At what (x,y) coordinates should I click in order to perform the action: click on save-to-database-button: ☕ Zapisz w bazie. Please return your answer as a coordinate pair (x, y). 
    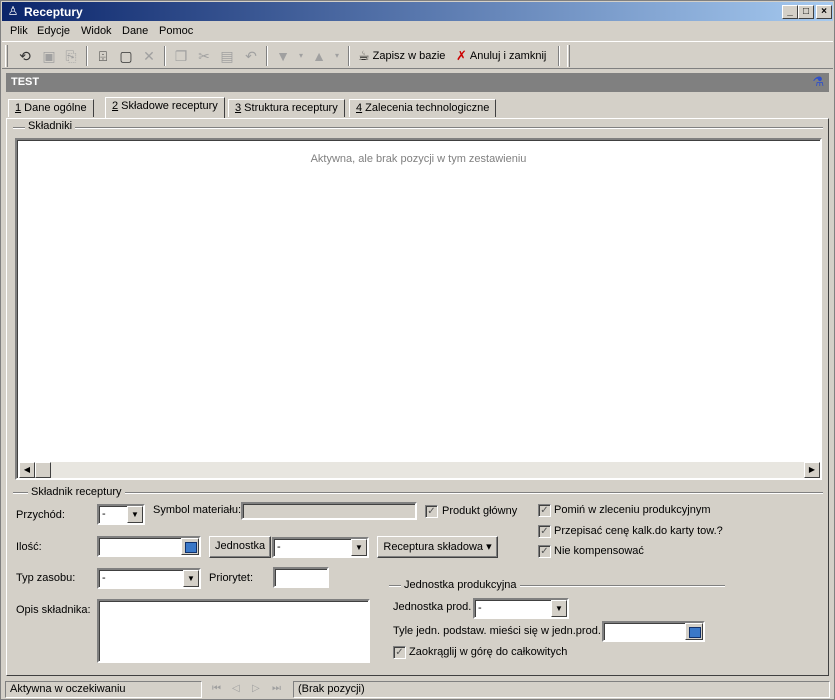
    Looking at the image, I should click on (401, 56).